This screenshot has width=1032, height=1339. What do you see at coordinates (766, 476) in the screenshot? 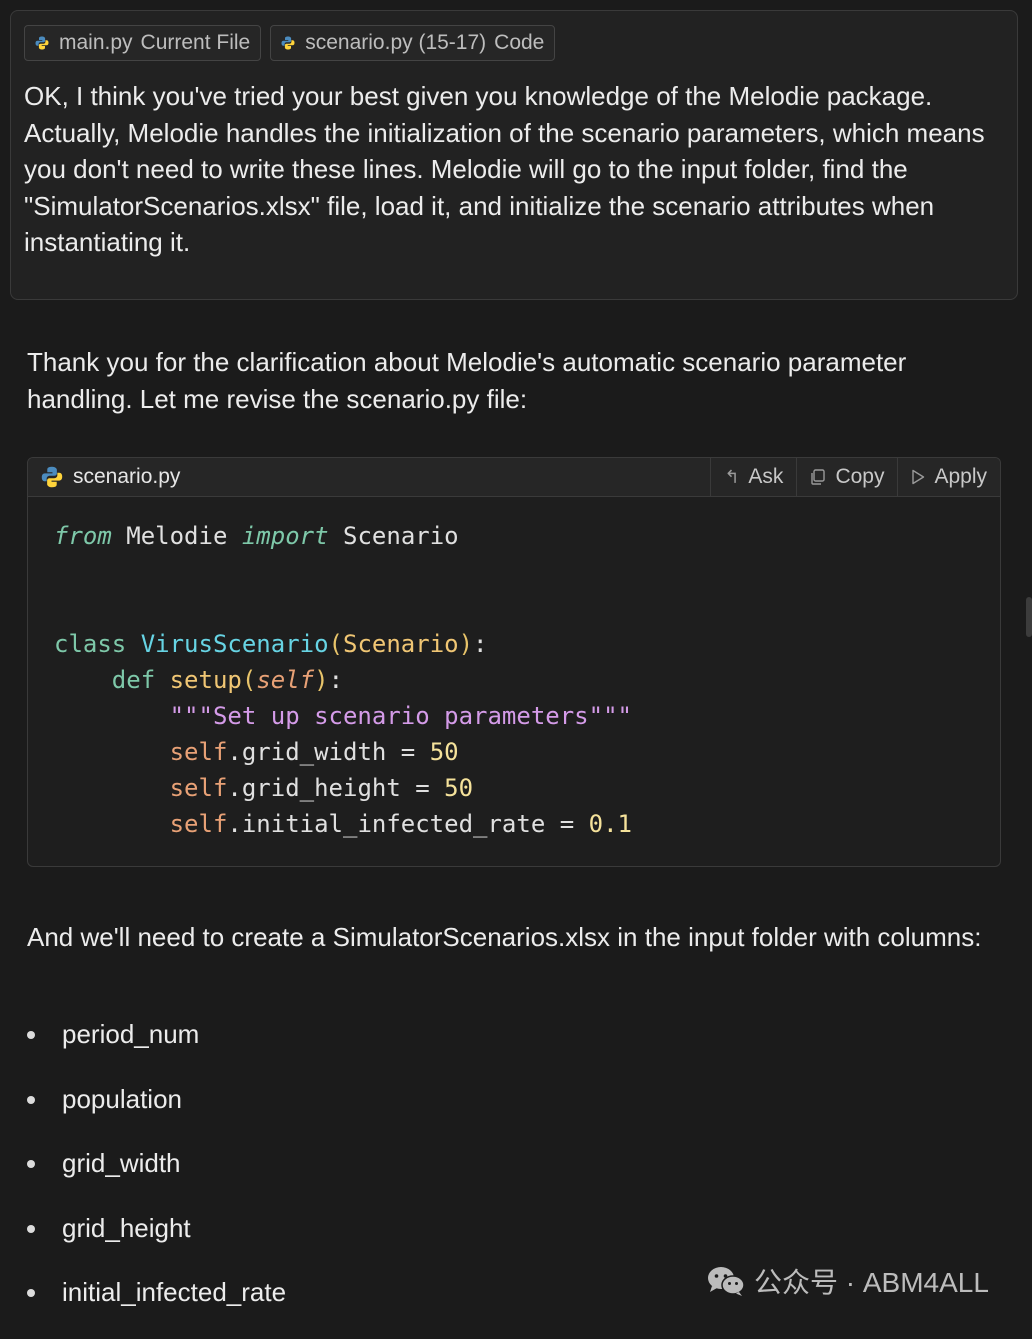
I see `ask-label: Ask` at bounding box center [766, 476].